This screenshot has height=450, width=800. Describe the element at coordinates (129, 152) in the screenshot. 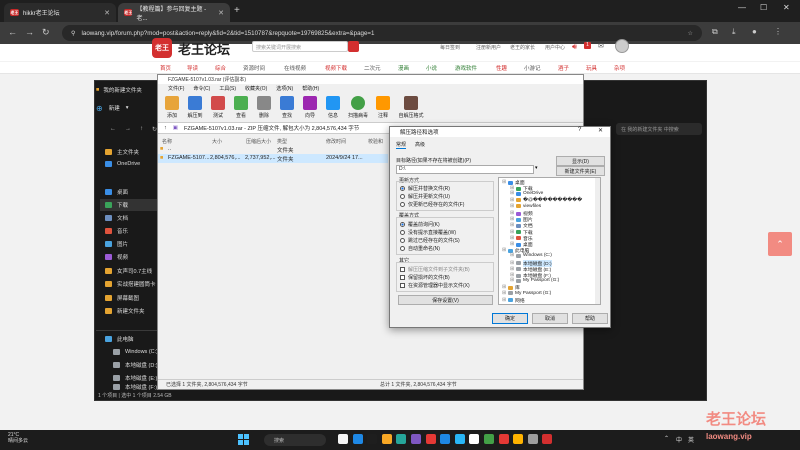

I see `sidebar-item-home: 主文件夹` at that location.